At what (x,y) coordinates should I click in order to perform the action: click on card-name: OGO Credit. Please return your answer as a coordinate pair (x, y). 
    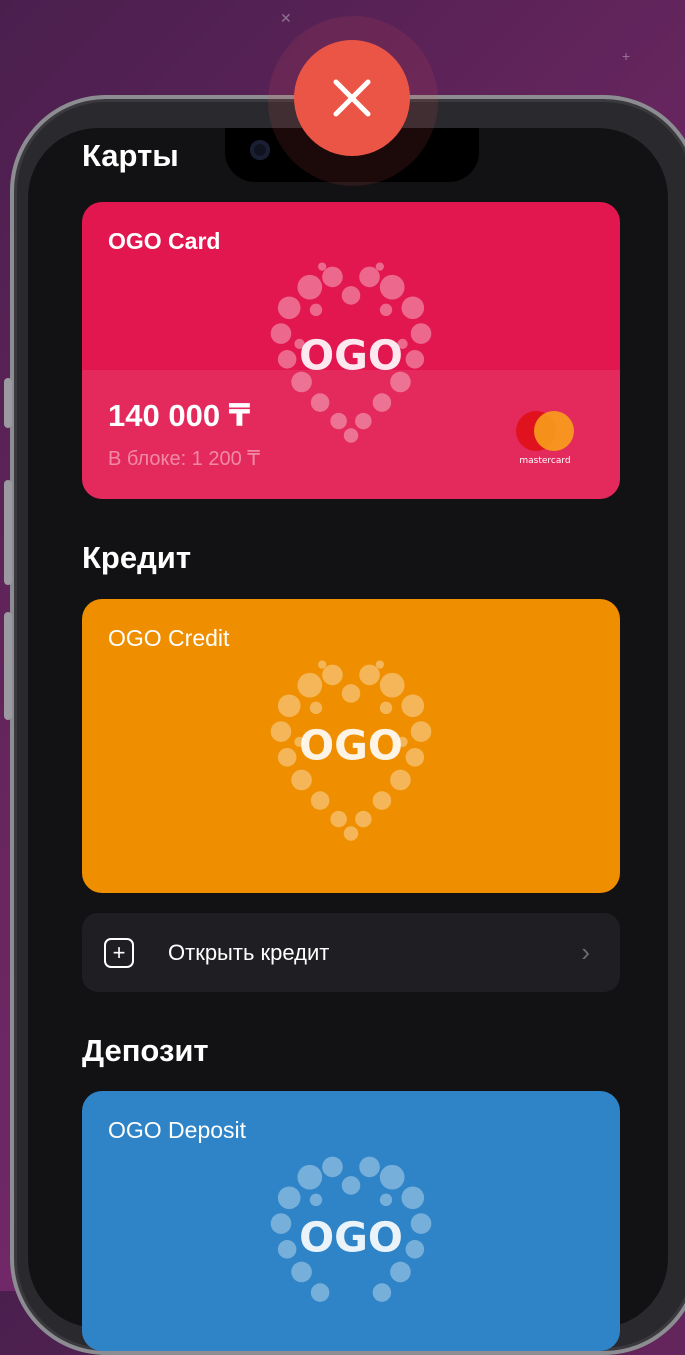
    Looking at the image, I should click on (169, 638).